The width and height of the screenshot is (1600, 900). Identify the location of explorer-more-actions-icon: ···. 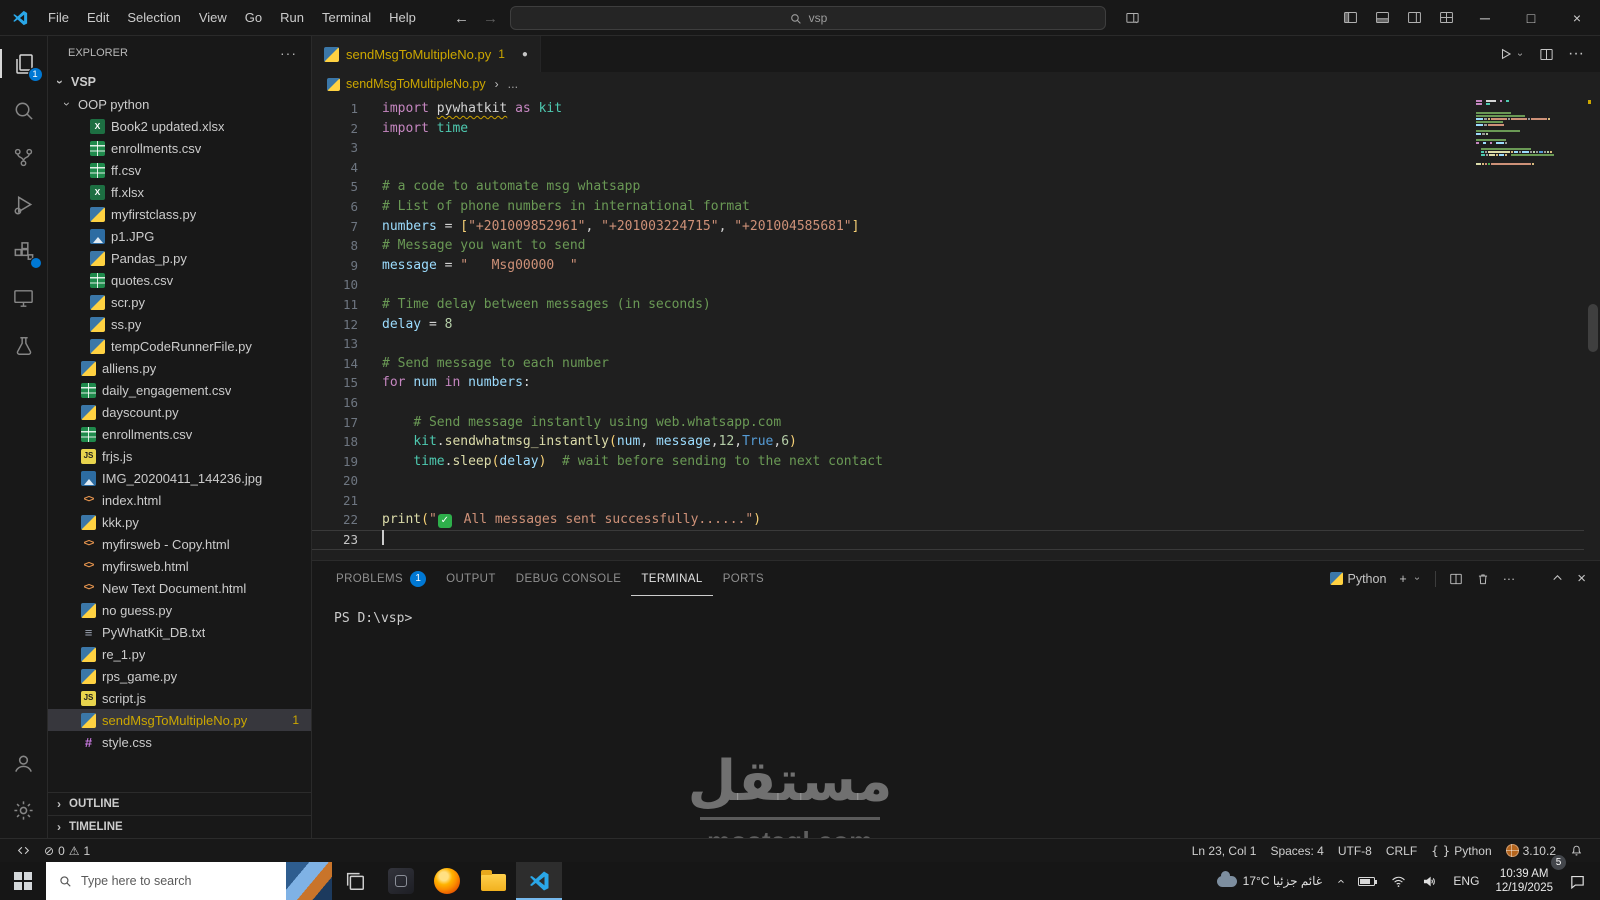
(288, 53).